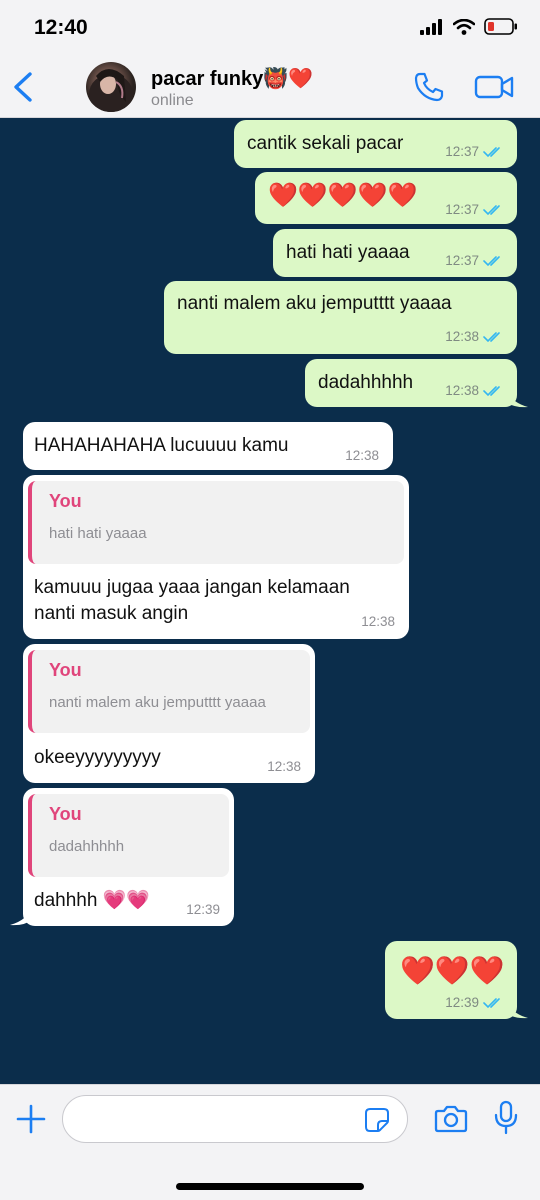 Image resolution: width=540 pixels, height=1200 pixels. What do you see at coordinates (31, 1119) in the screenshot?
I see `plus-icon` at bounding box center [31, 1119].